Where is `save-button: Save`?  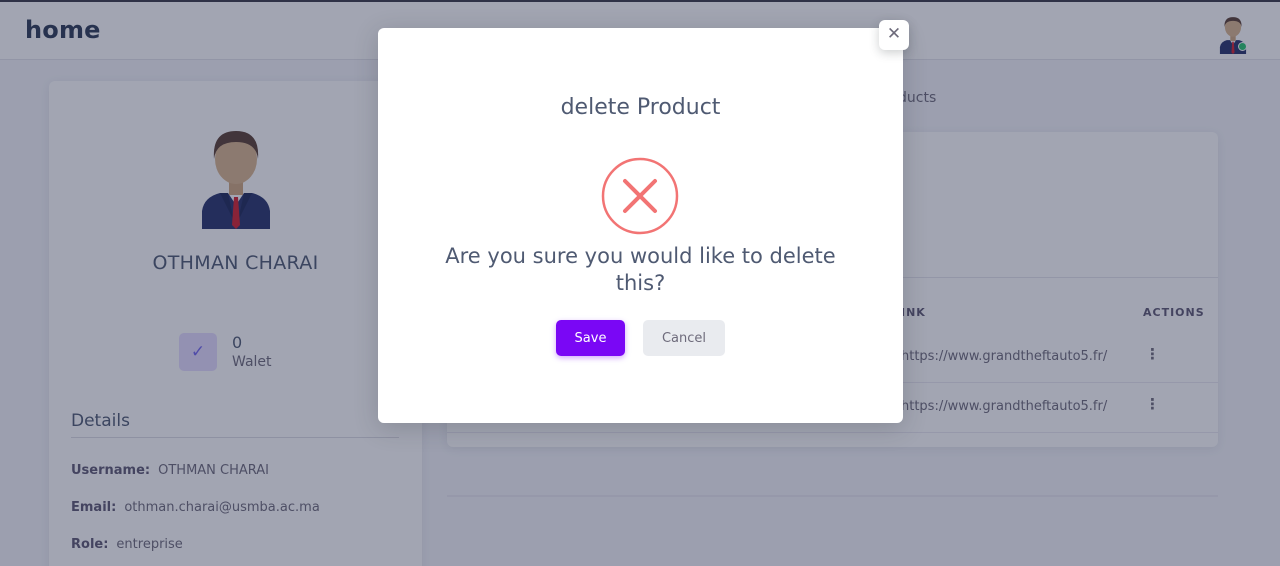 save-button: Save is located at coordinates (590, 338).